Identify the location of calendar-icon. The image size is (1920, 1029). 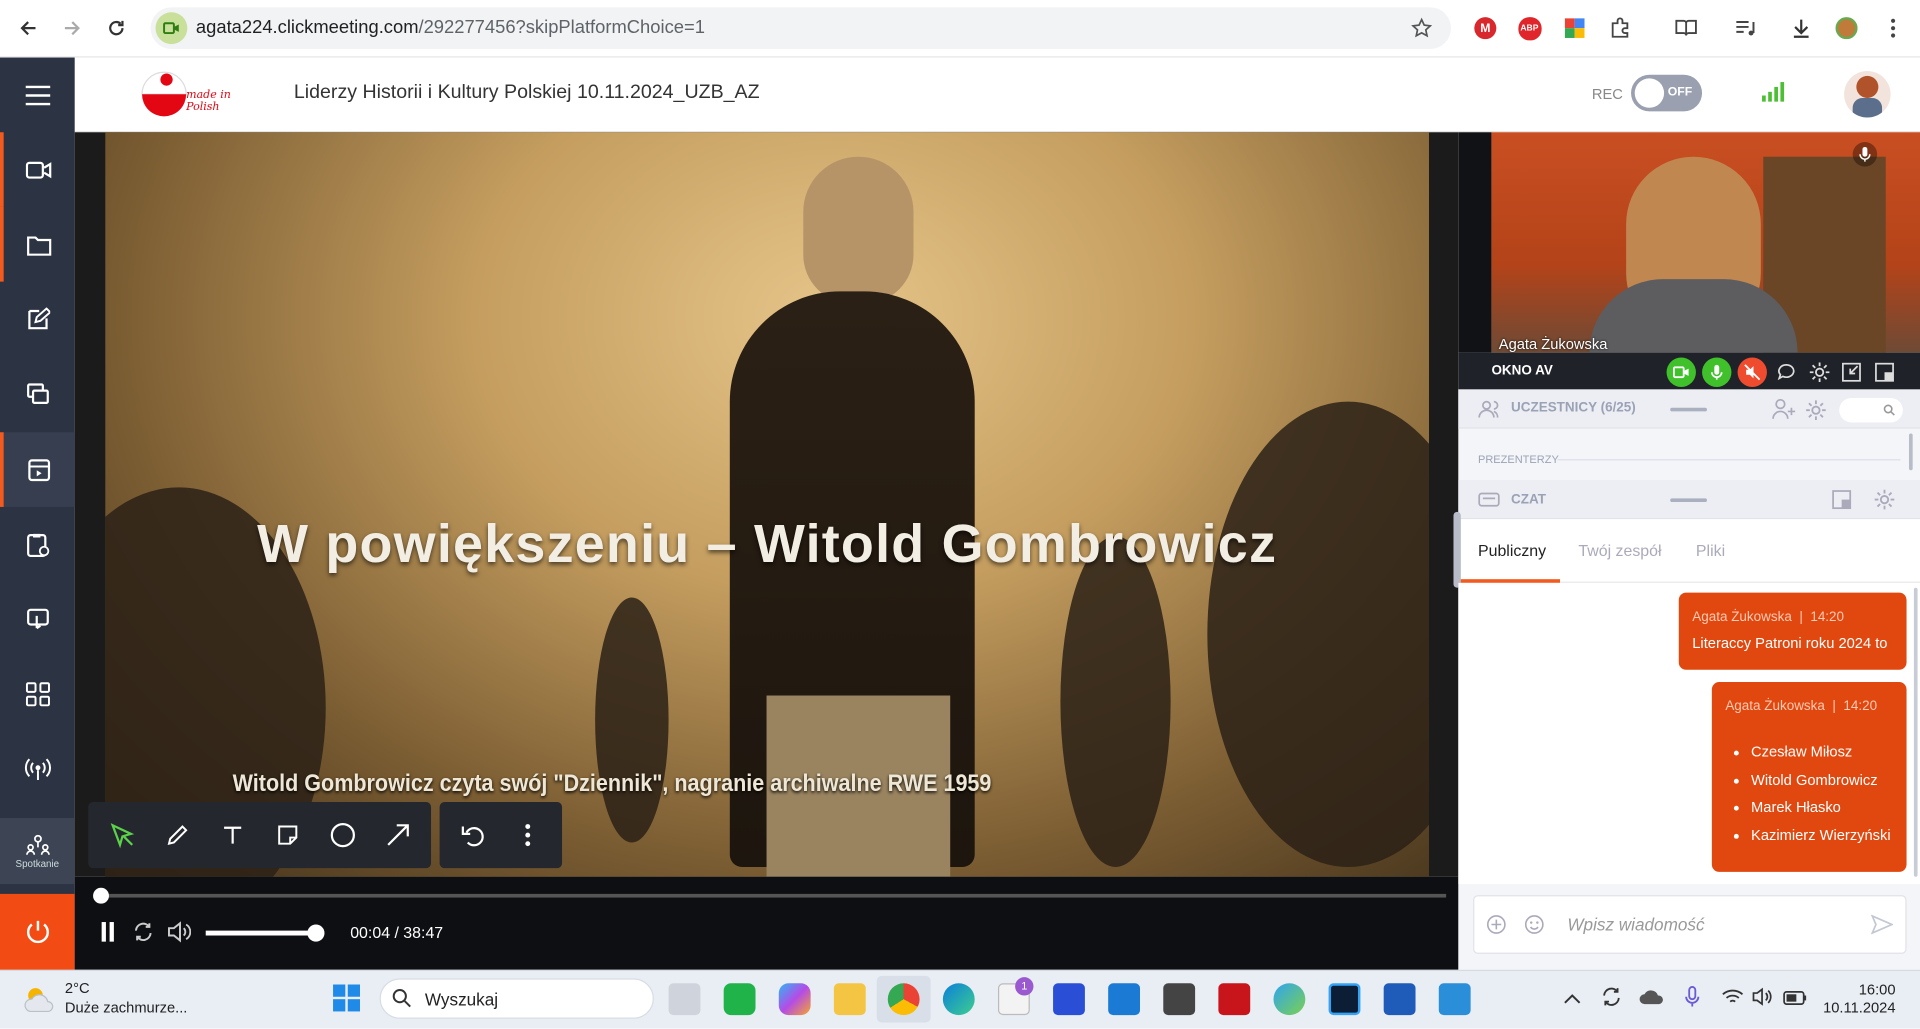
(1124, 999).